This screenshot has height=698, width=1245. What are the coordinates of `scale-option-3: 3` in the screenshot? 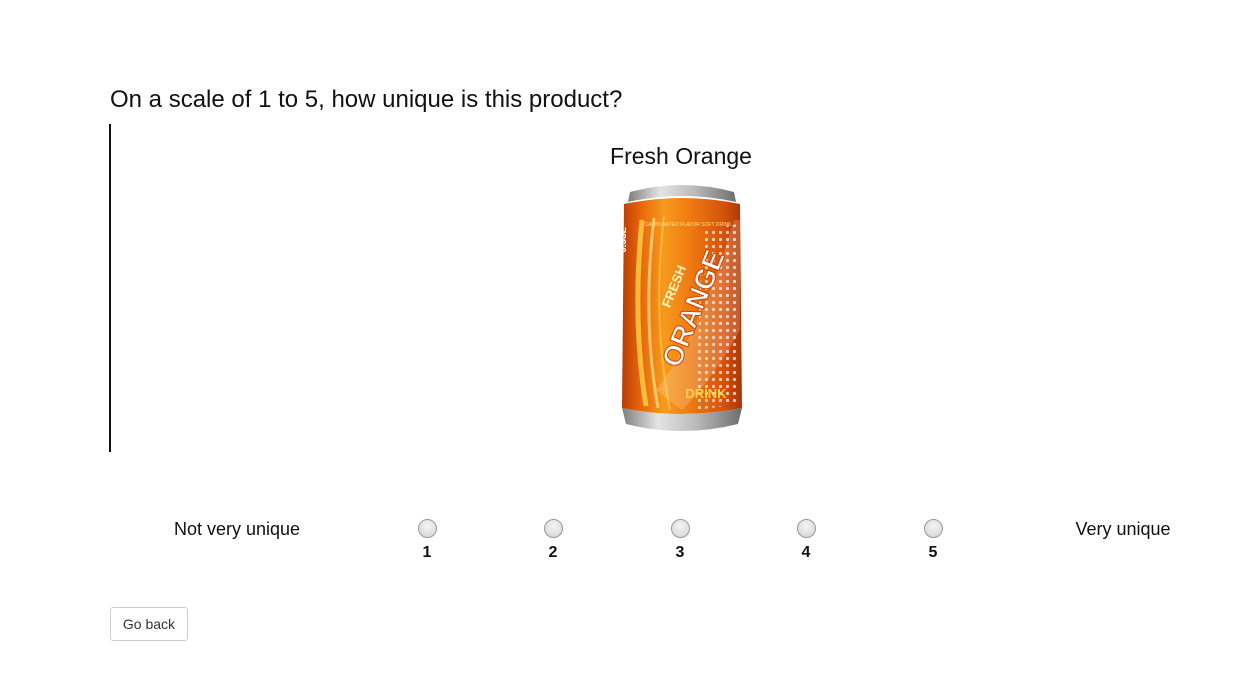 It's located at (680, 540).